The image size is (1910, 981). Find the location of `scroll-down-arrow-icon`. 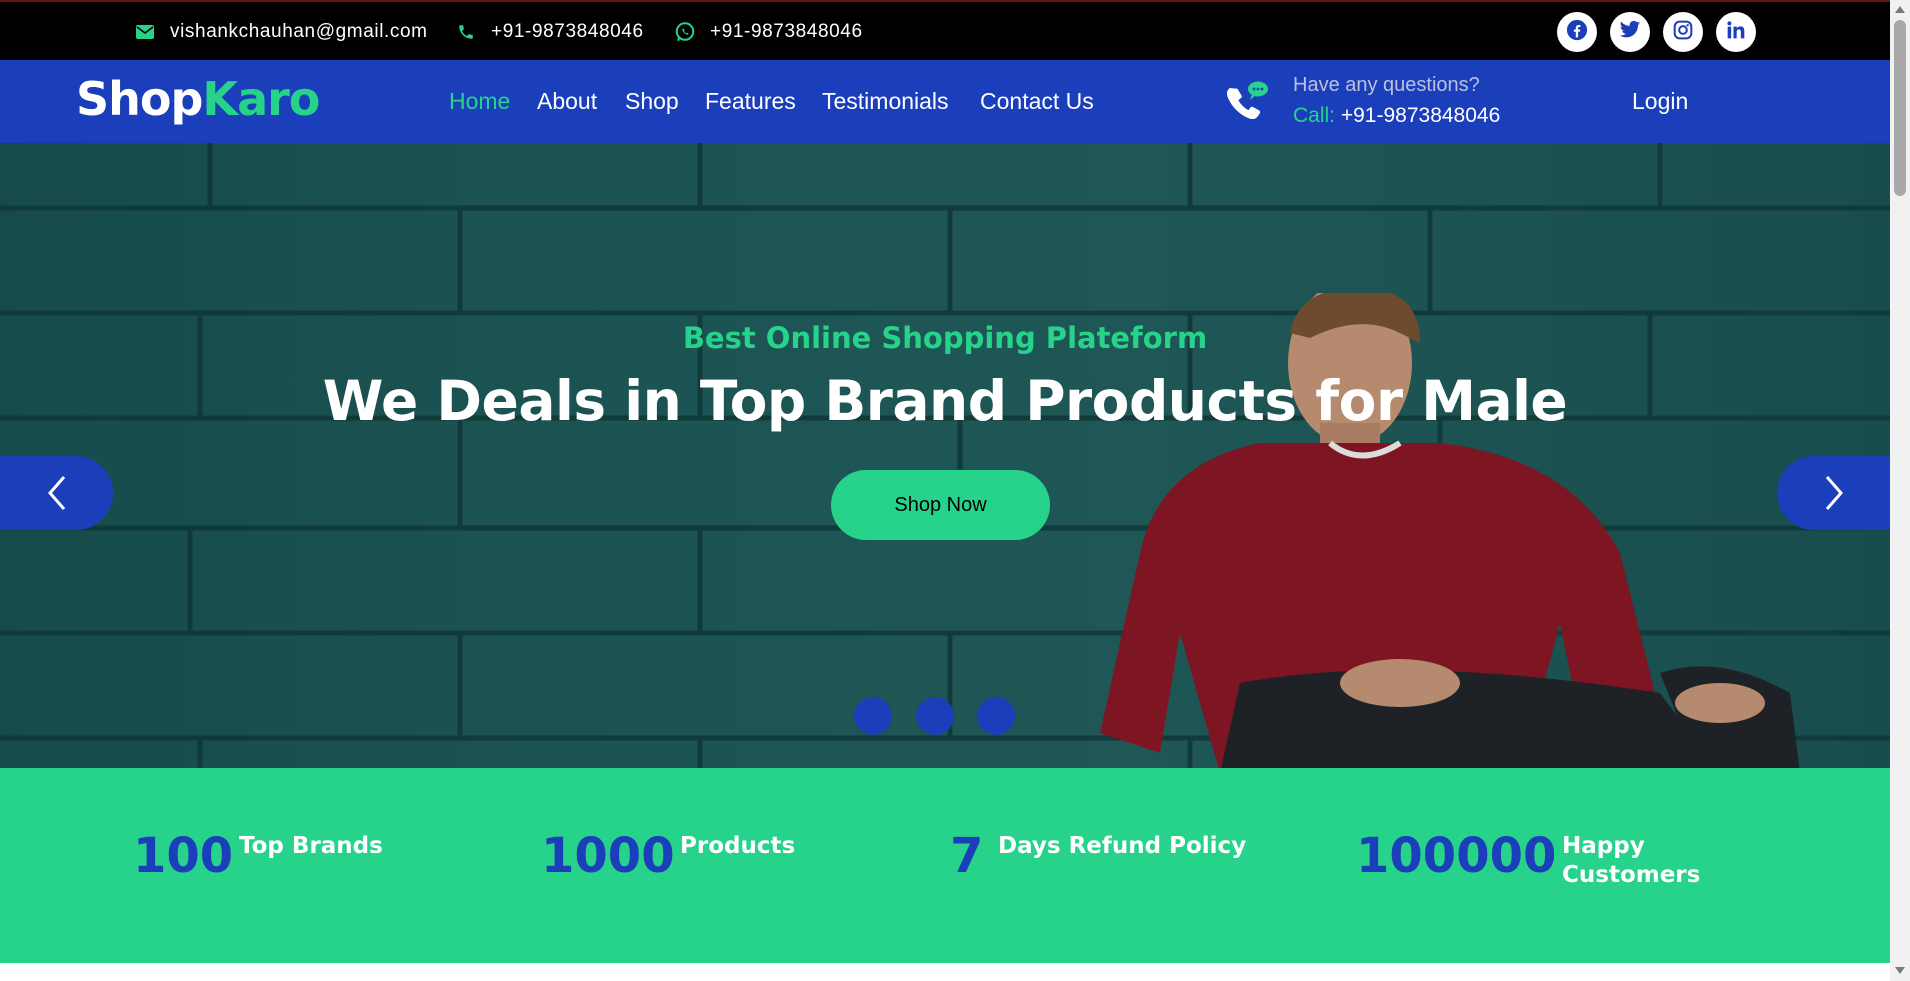

scroll-down-arrow-icon is located at coordinates (1900, 970).